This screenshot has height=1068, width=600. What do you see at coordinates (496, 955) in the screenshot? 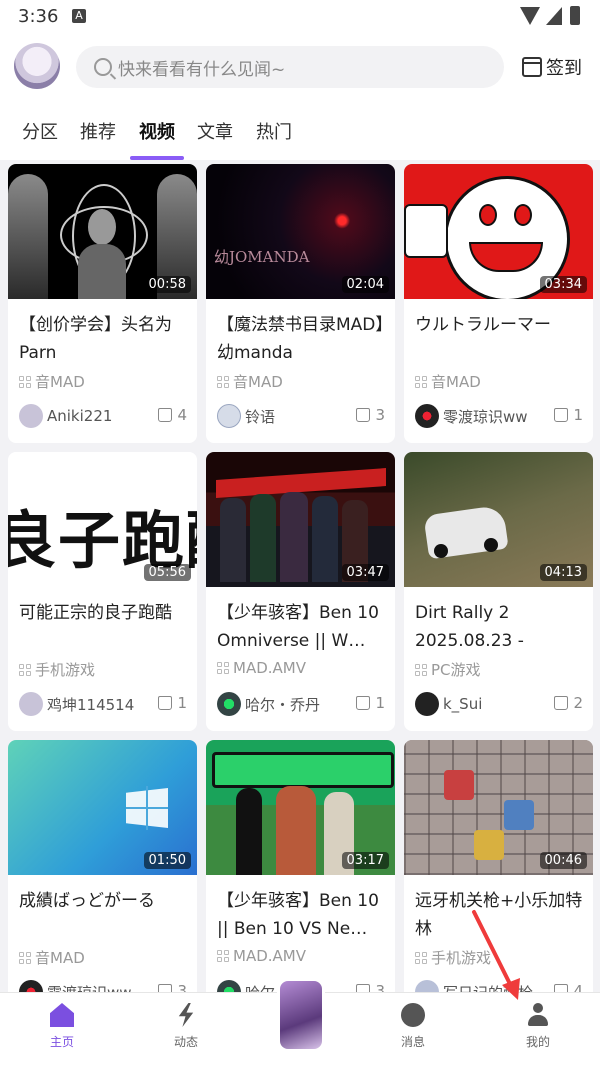
I see `annotation-arrow` at bounding box center [496, 955].